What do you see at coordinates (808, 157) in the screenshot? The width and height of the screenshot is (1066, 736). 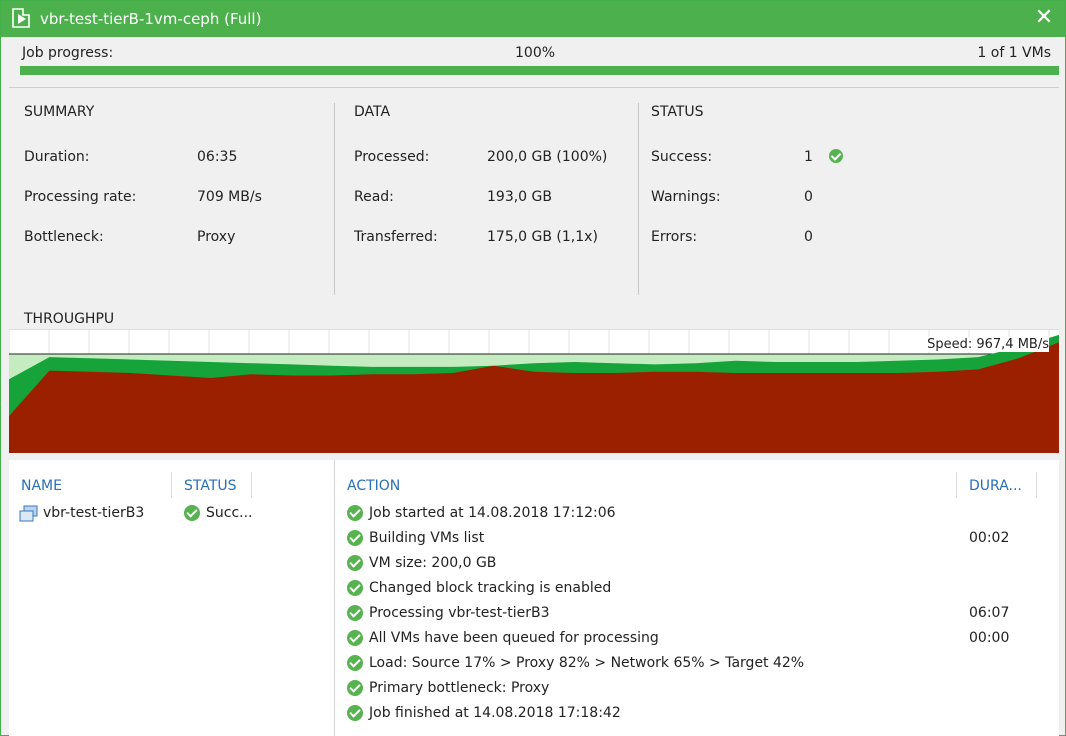 I see `status-success-value: 1` at bounding box center [808, 157].